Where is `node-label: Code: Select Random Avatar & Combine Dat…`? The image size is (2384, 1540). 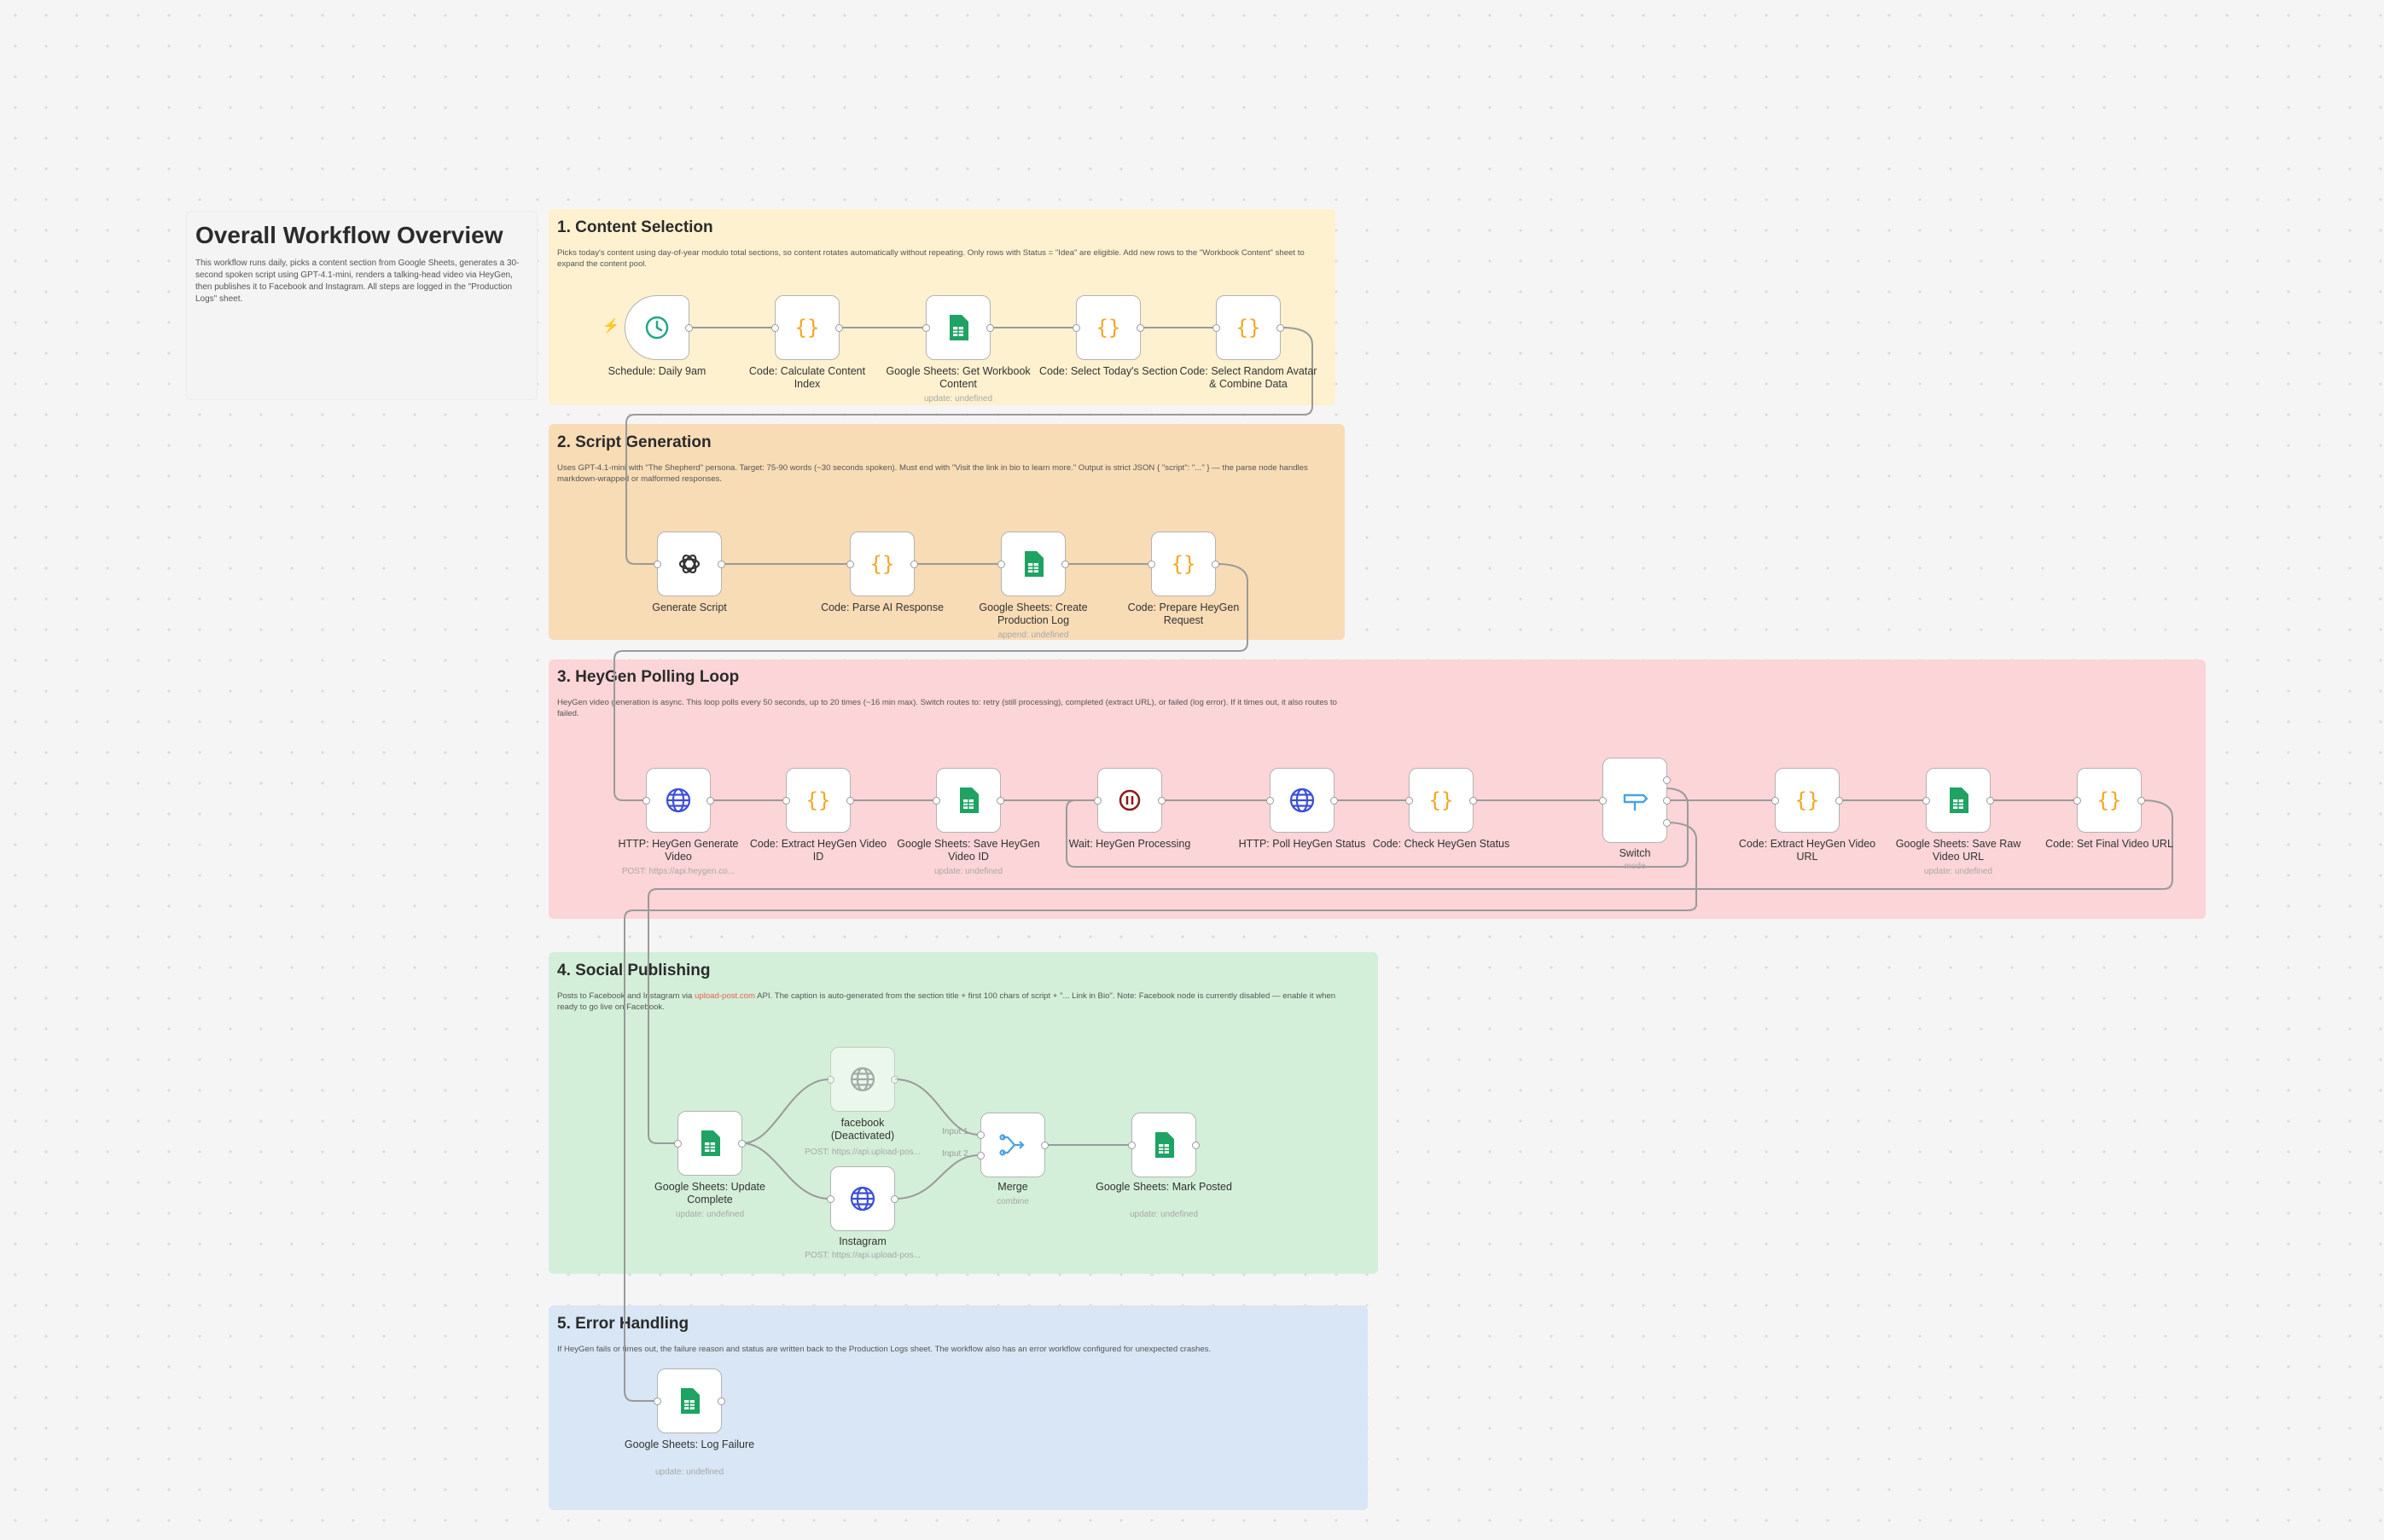
node-label: Code: Select Random Avatar & Combine Dat… is located at coordinates (1248, 377).